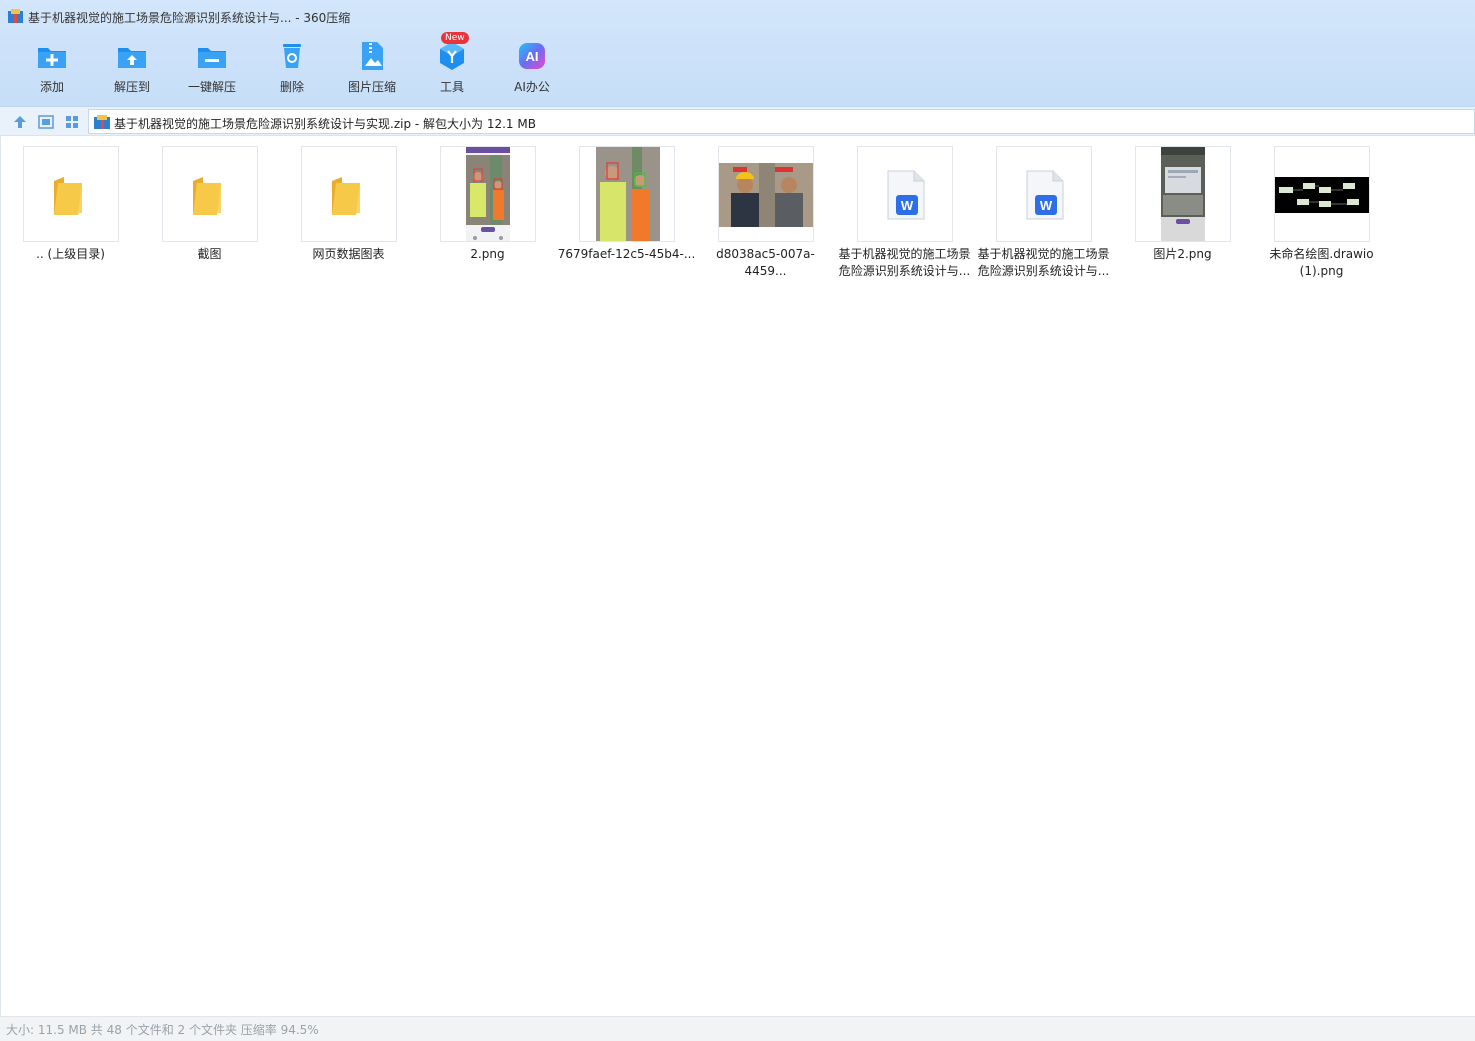  Describe the element at coordinates (737, 1028) in the screenshot. I see `status-bar: 大小: 11.5 MB 共 48 个文件和 2 个文件夹 压缩率 94.5%` at that location.